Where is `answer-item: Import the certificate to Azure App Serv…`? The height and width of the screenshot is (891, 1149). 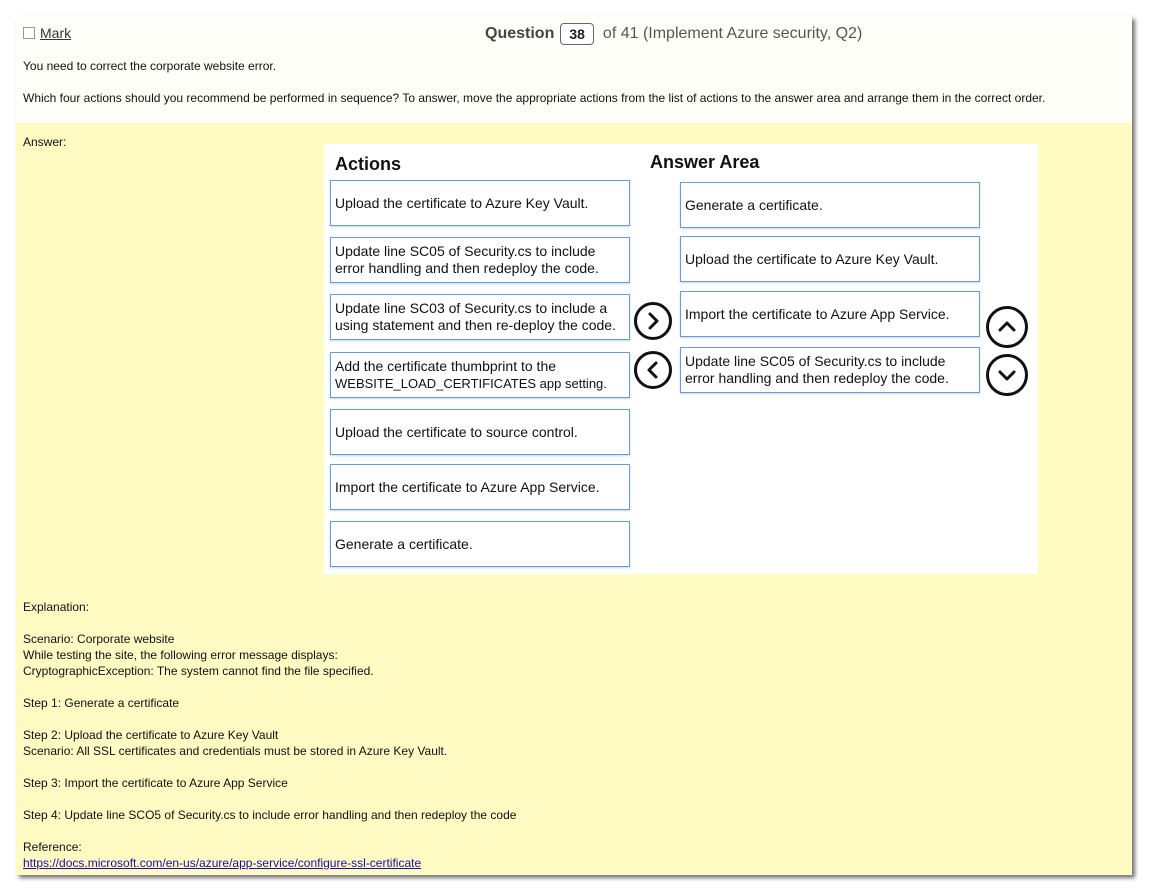
answer-item: Import the certificate to Azure App Serv… is located at coordinates (830, 314).